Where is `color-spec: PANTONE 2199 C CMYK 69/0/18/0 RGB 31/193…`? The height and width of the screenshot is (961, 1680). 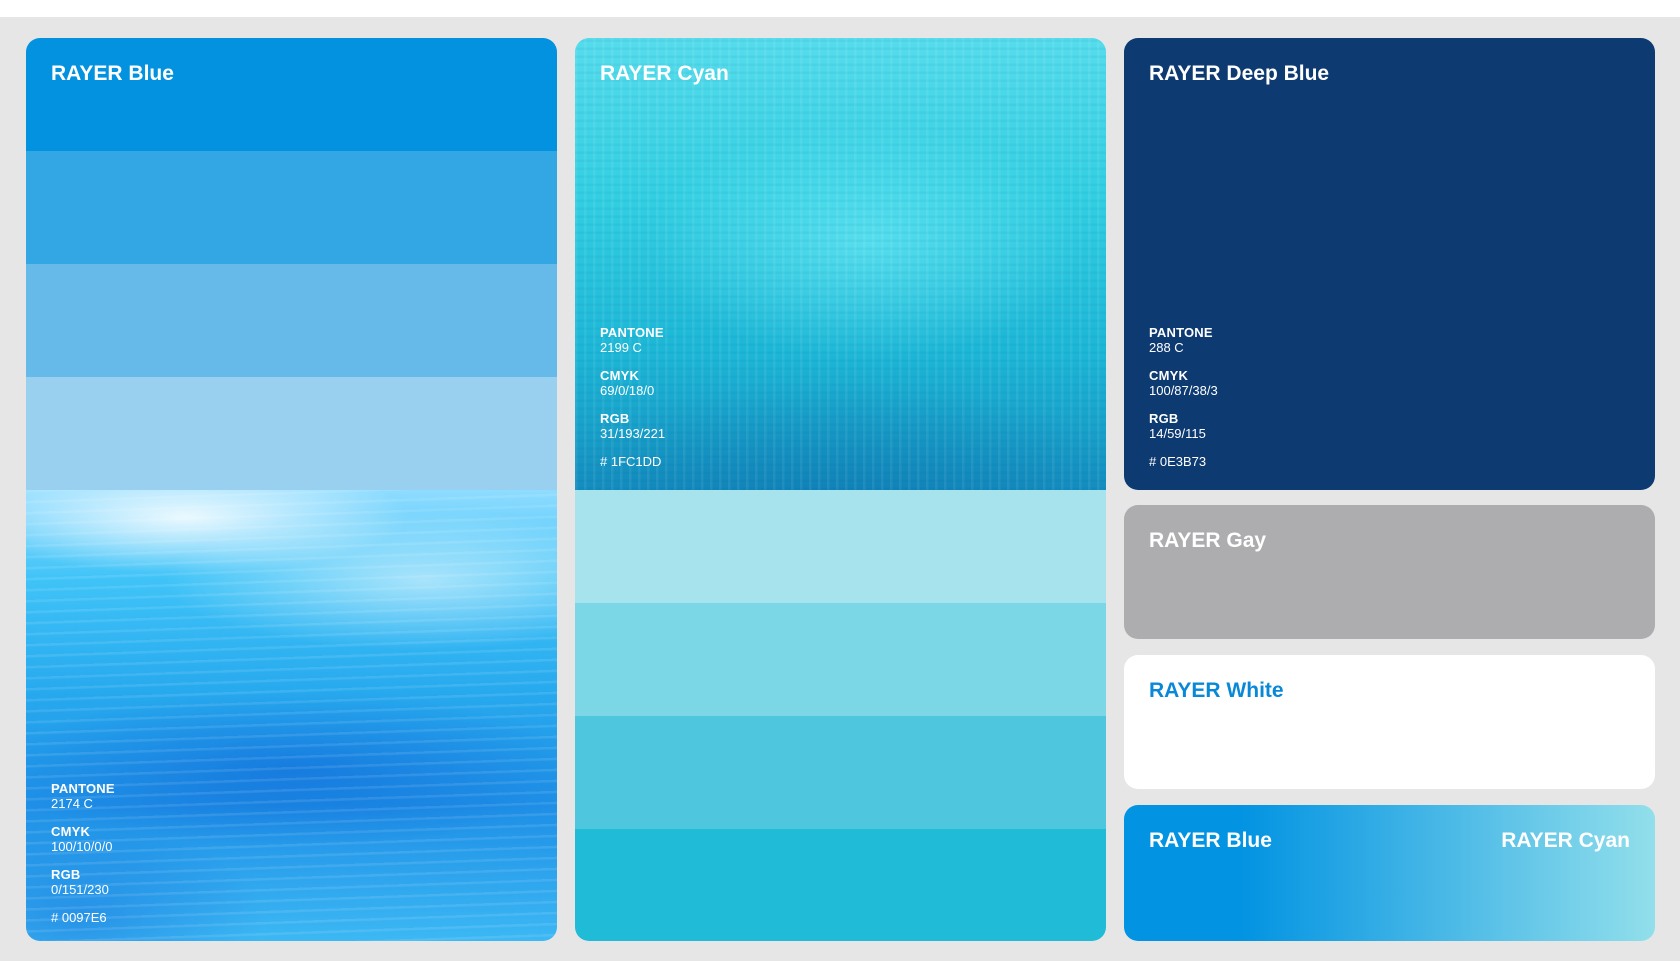
color-spec: PANTONE 2199 C CMYK 69/0/18/0 RGB 31/193… is located at coordinates (632, 397).